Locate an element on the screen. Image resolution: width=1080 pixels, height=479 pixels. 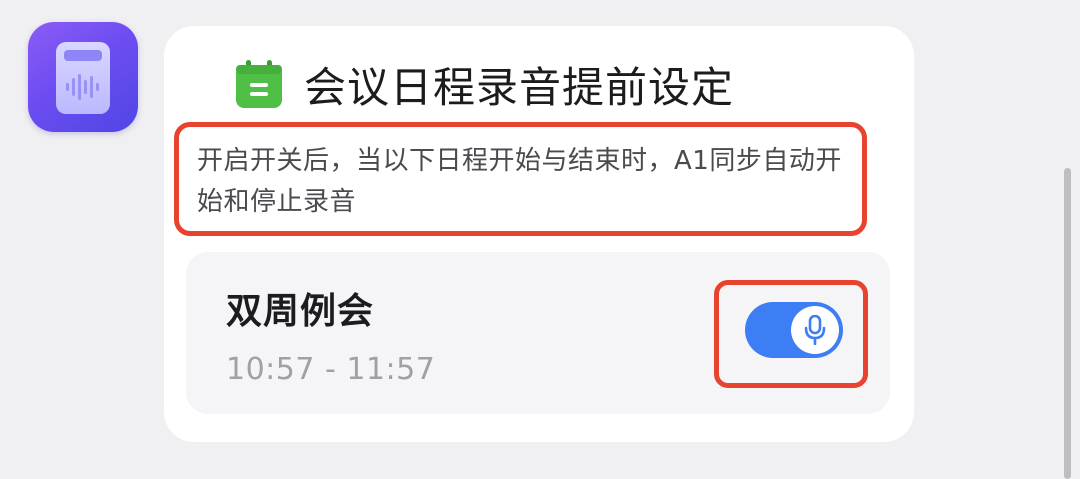
document-header-bar is located at coordinates (83, 55).